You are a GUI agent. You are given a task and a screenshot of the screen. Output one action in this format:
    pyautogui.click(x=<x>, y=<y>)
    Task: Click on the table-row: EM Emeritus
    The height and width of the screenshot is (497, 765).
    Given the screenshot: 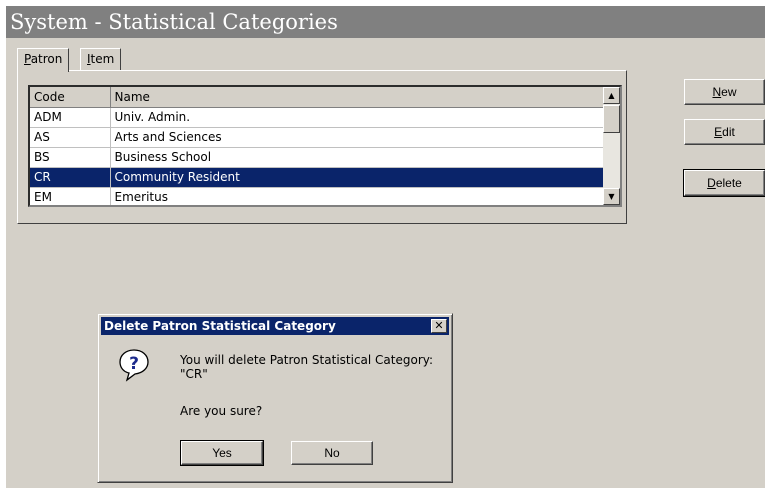 What is the action you would take?
    pyautogui.click(x=323, y=196)
    